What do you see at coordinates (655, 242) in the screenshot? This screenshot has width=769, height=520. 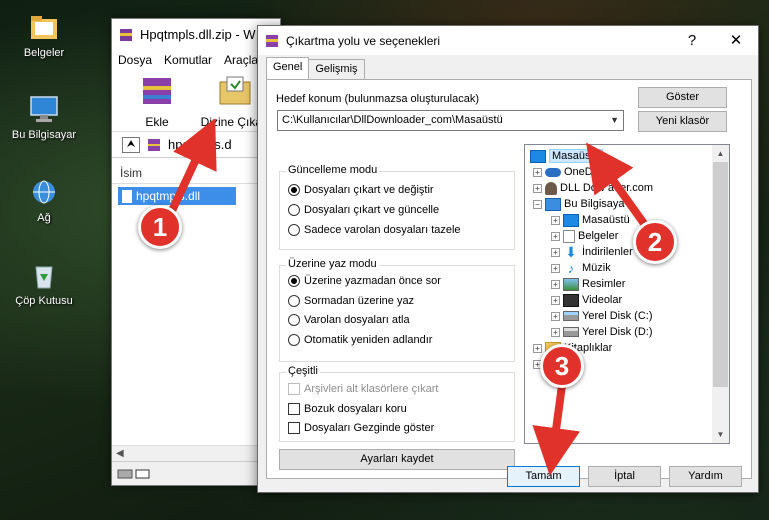 I see `step-badge-2: 2` at bounding box center [655, 242].